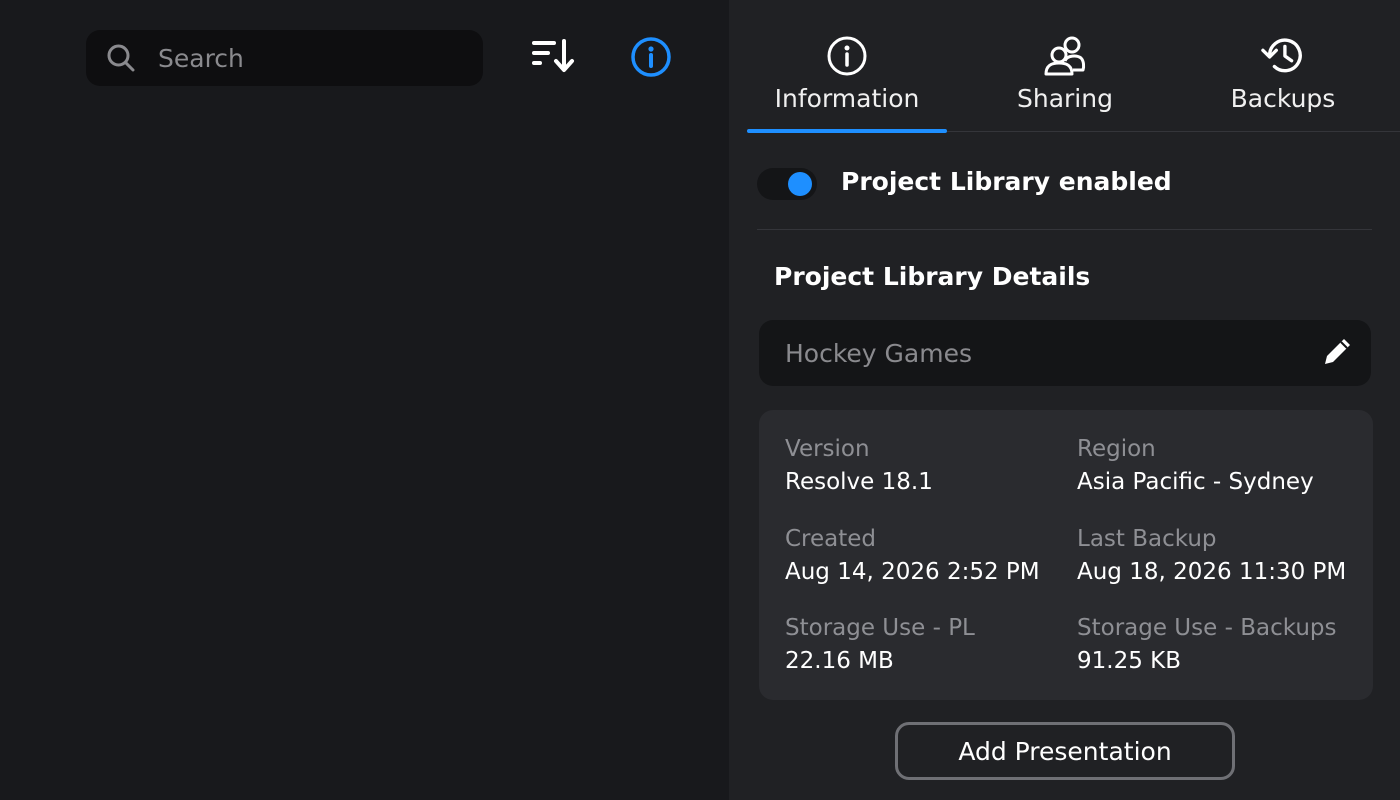  What do you see at coordinates (787, 184) in the screenshot?
I see `project-library-toggle` at bounding box center [787, 184].